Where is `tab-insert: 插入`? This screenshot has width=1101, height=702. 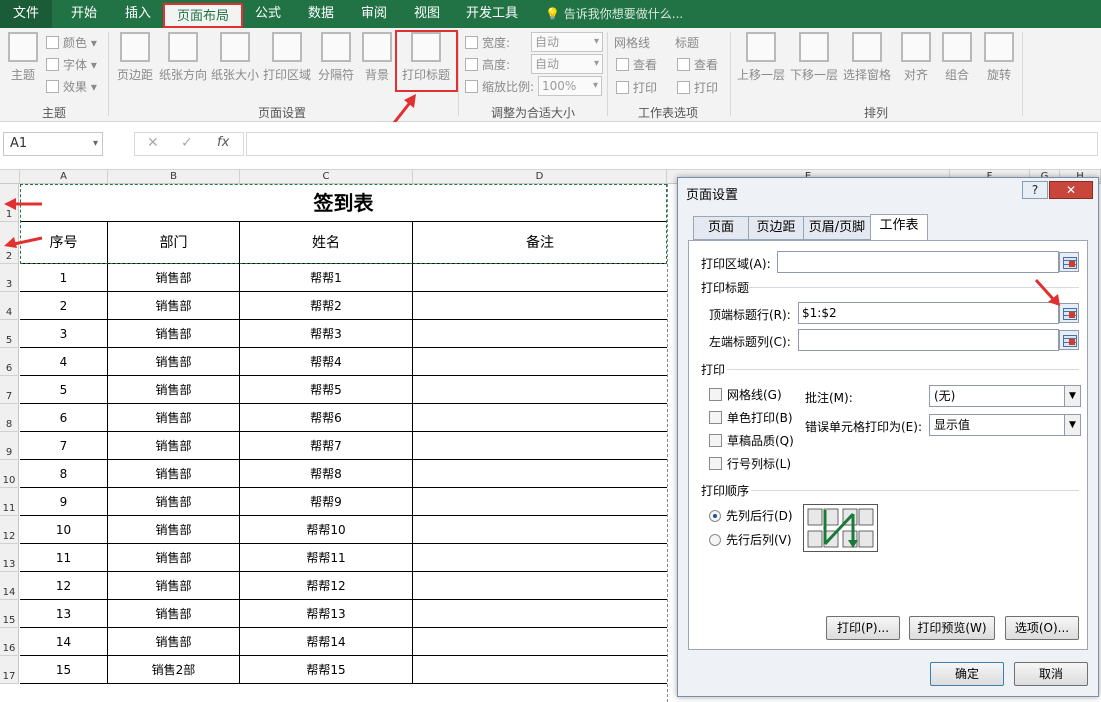
tab-insert: 插入 is located at coordinates (138, 14).